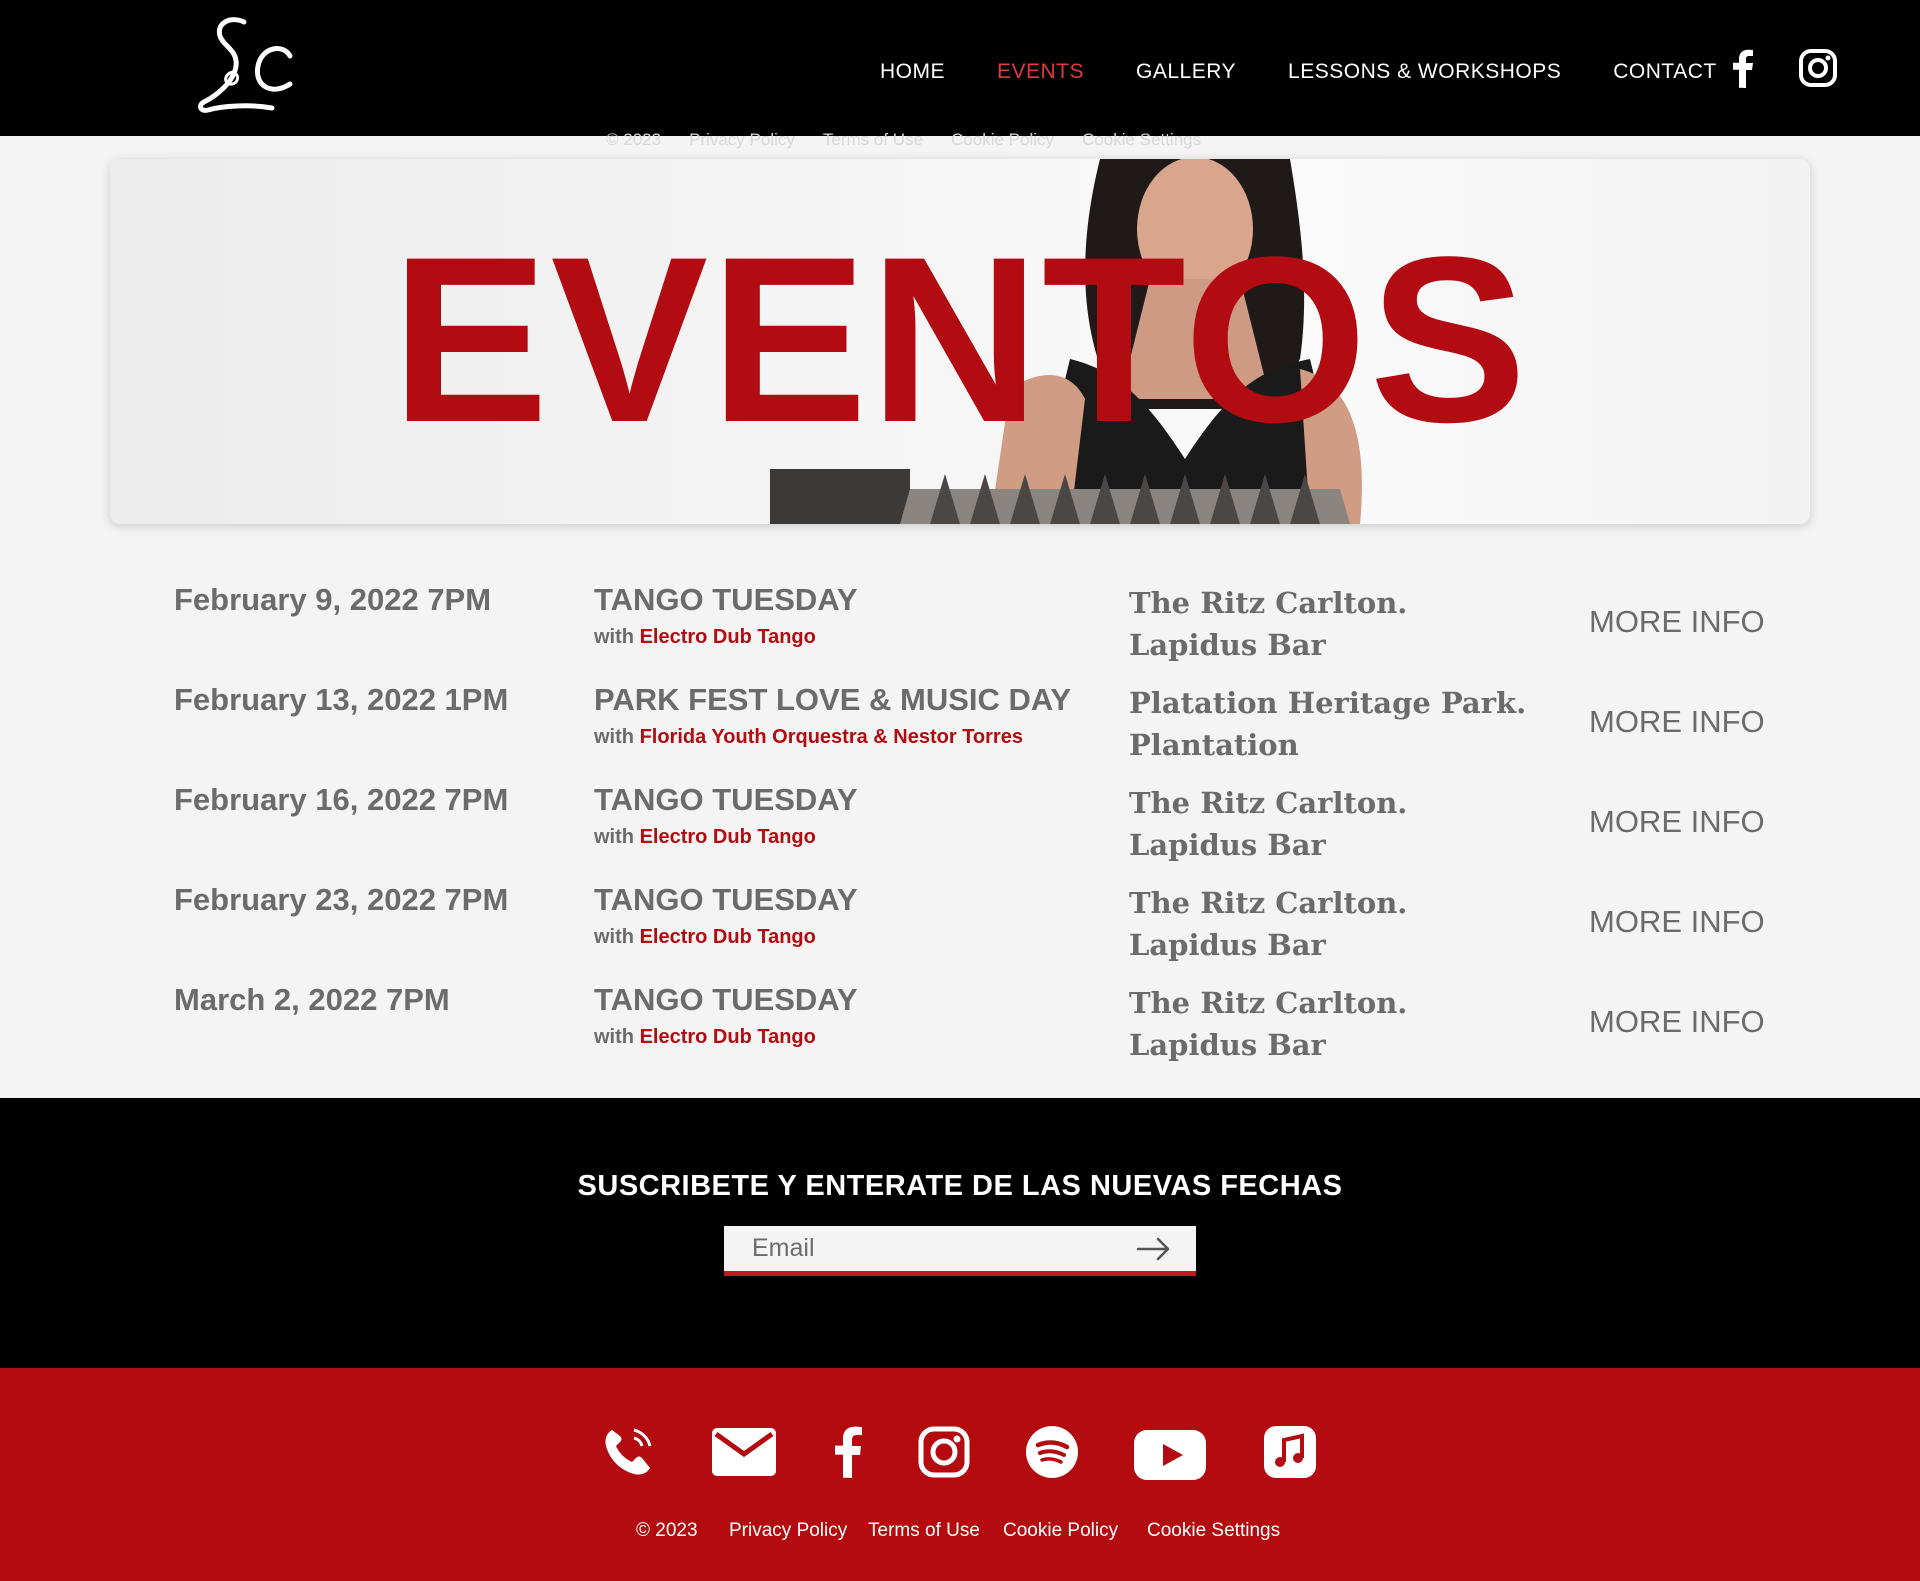  I want to click on venue-line-1: Platation Heritage Park., so click(1328, 703).